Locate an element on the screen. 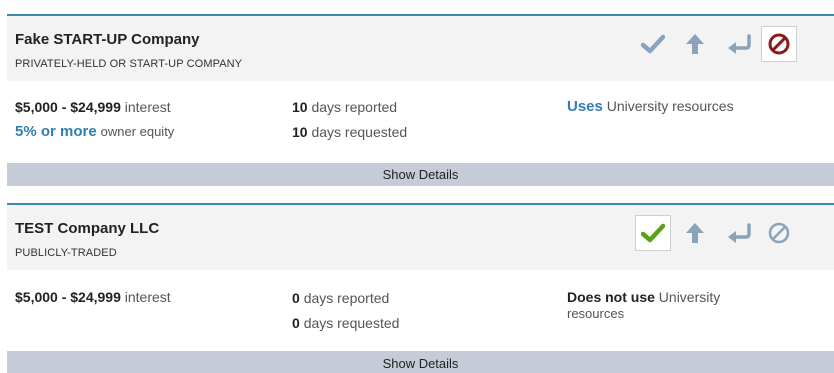 Image resolution: width=834 pixels, height=373 pixels. equity-amount: 5% or more is located at coordinates (56, 131).